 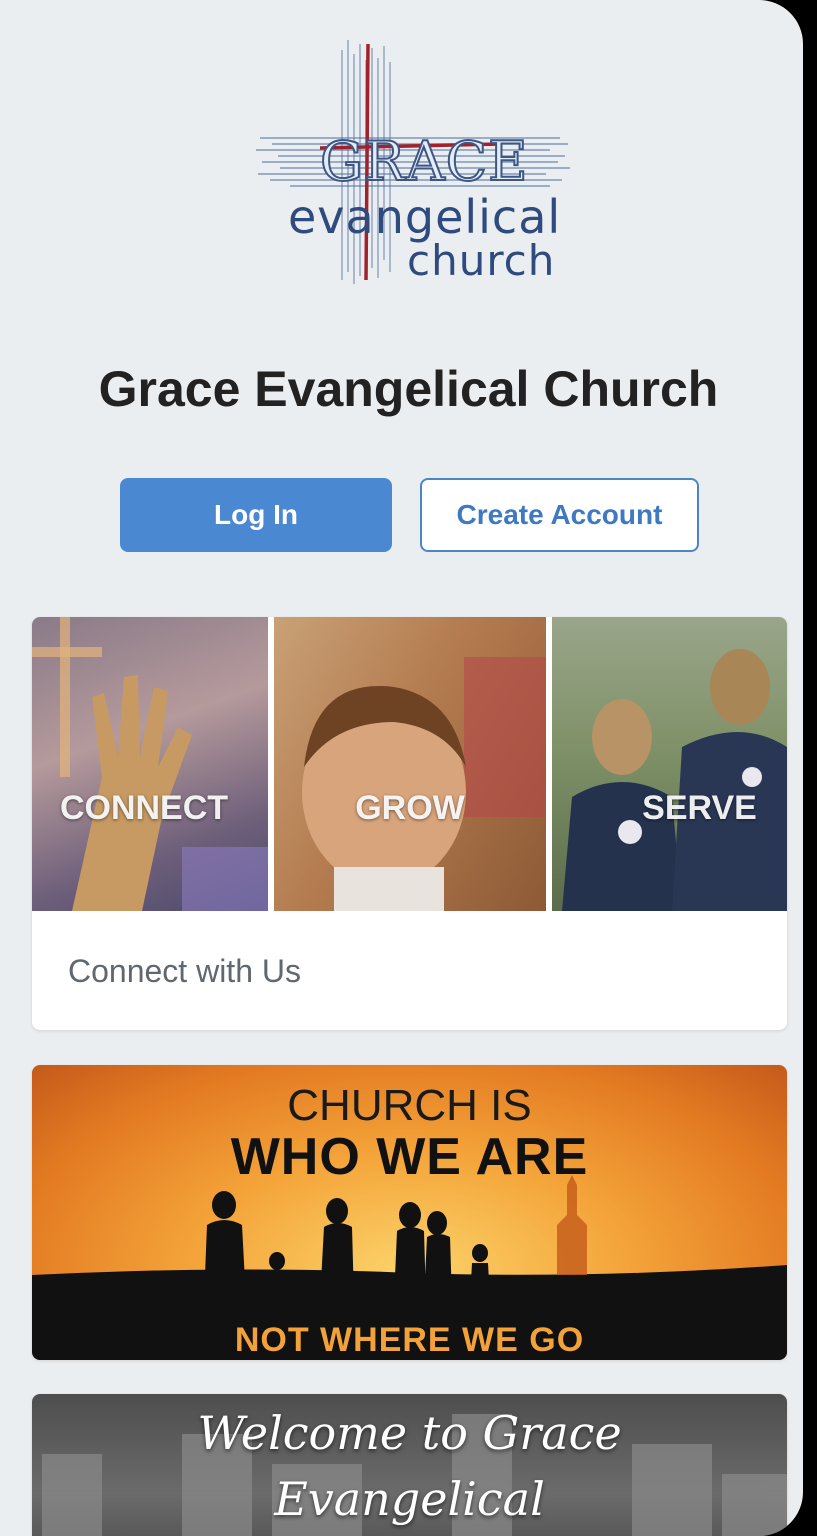 What do you see at coordinates (409, 1340) in the screenshot?
I see `banner-line-not-where-we-go: NOT WHERE WE GO` at bounding box center [409, 1340].